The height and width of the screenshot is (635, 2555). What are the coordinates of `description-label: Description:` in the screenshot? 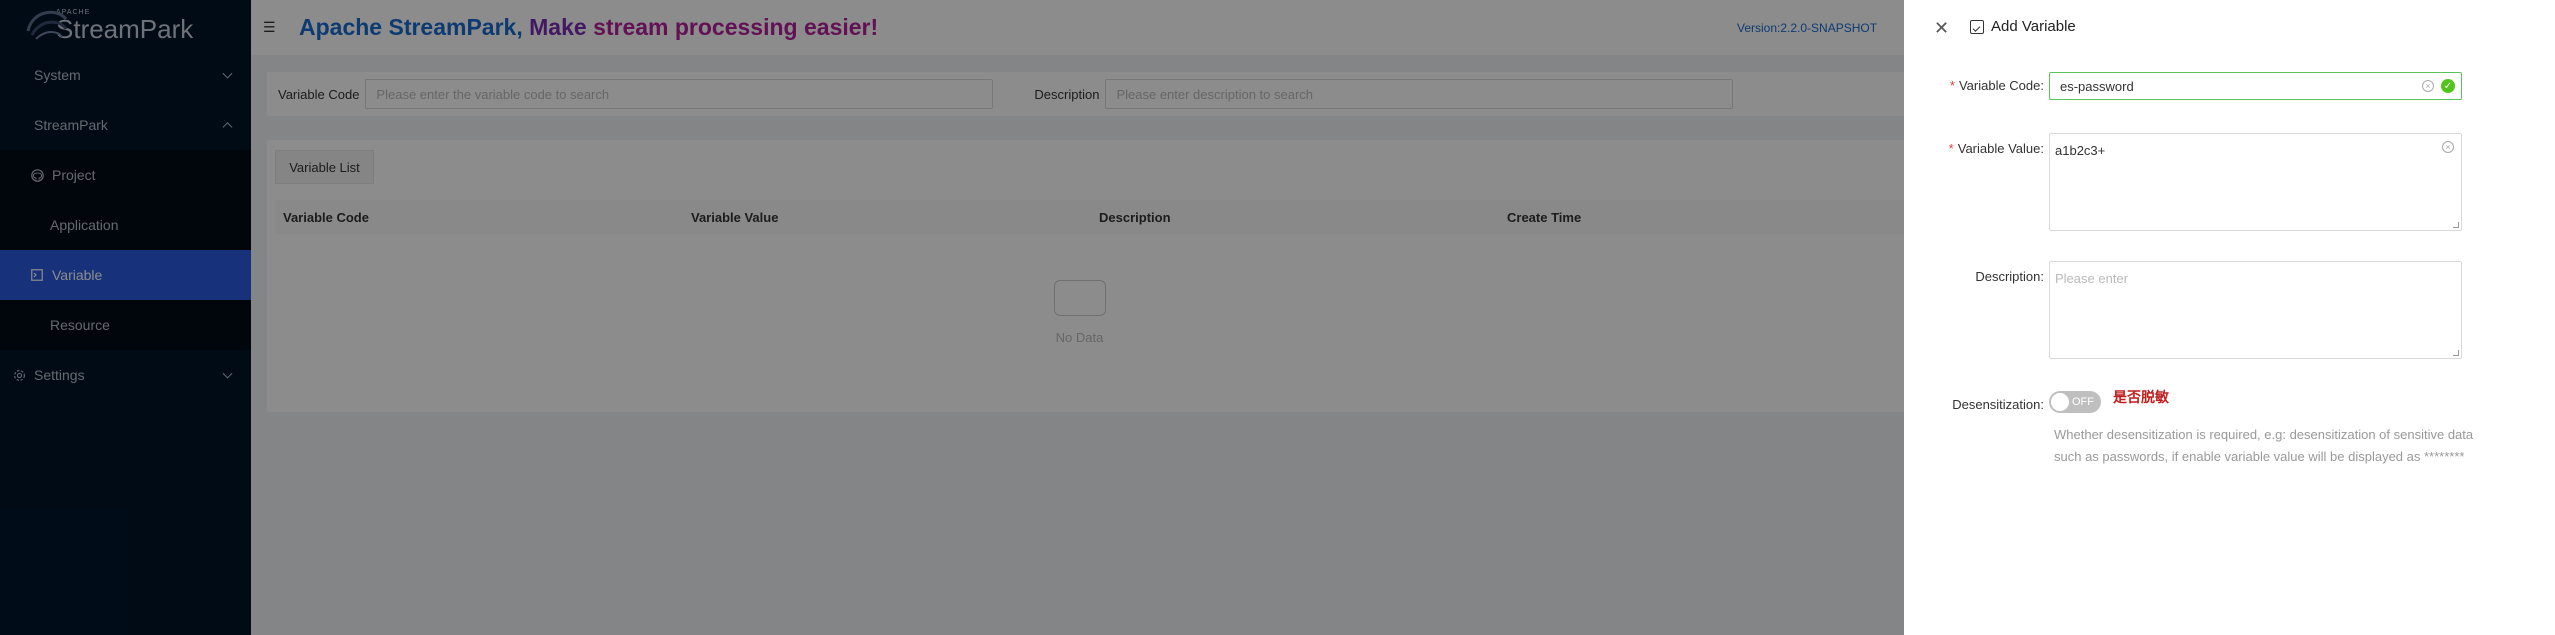 It's located at (2009, 276).